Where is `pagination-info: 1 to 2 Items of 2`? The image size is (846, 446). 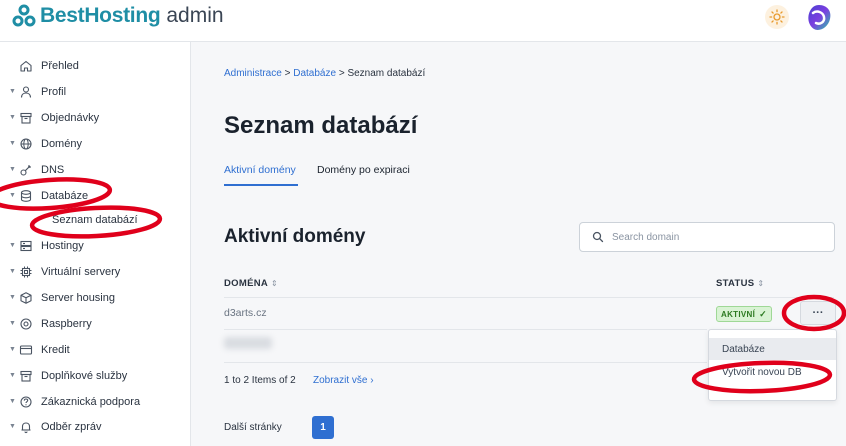
pagination-info: 1 to 2 Items of 2 is located at coordinates (260, 380).